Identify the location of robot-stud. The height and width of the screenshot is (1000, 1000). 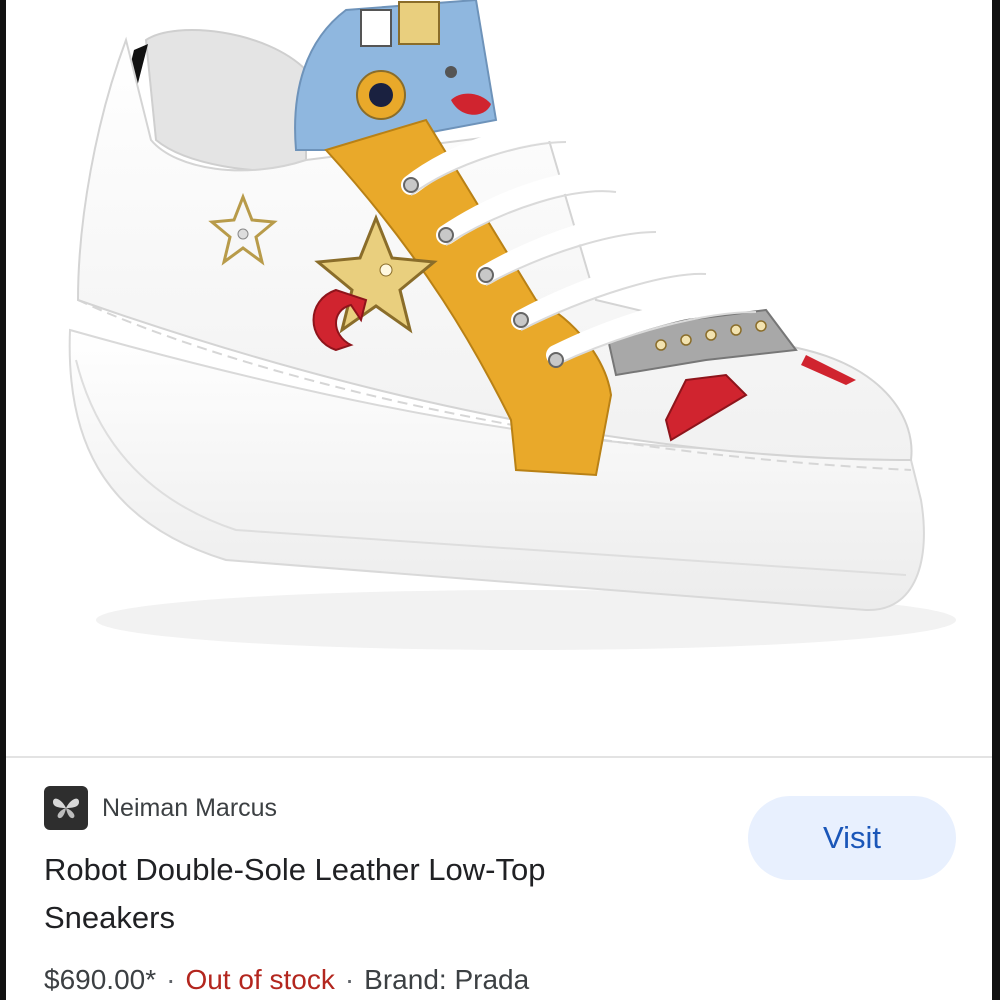
(451, 72).